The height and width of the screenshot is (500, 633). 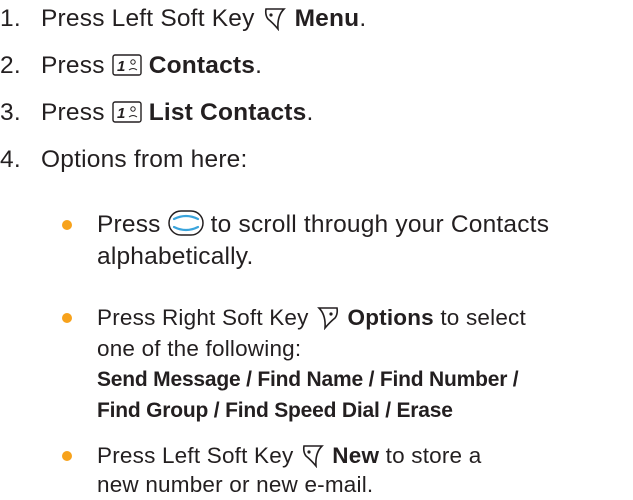 I want to click on bullet-2-line-1: Press Right Soft Key Options to select, so click(x=311, y=318).